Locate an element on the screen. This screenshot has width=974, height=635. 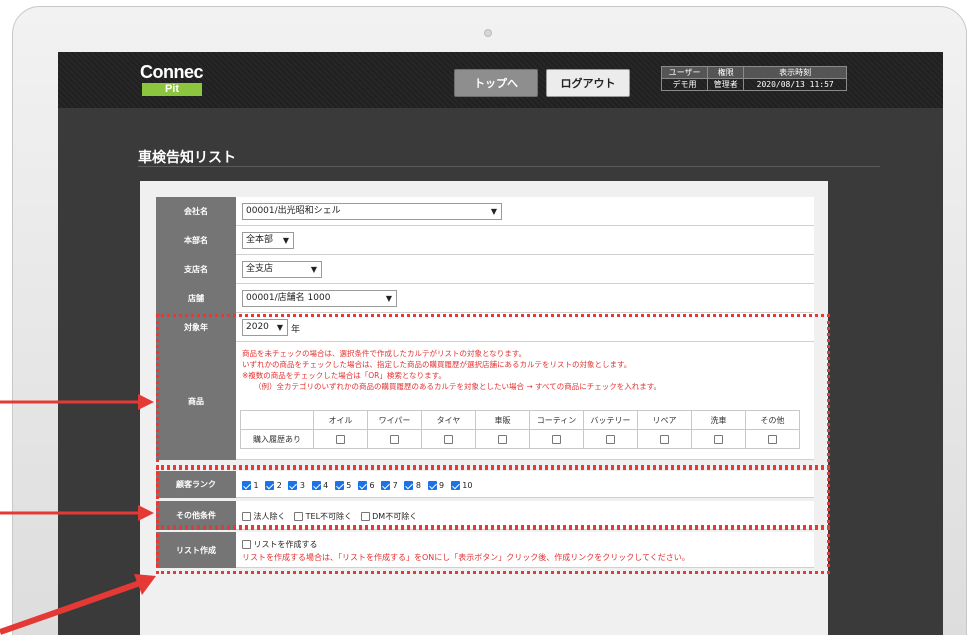
hq-select: 全本部 ▼ is located at coordinates (268, 240).